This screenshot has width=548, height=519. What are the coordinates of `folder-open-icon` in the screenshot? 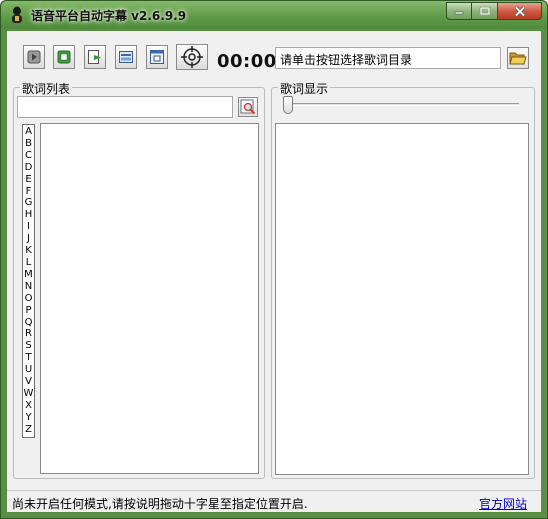 It's located at (518, 58).